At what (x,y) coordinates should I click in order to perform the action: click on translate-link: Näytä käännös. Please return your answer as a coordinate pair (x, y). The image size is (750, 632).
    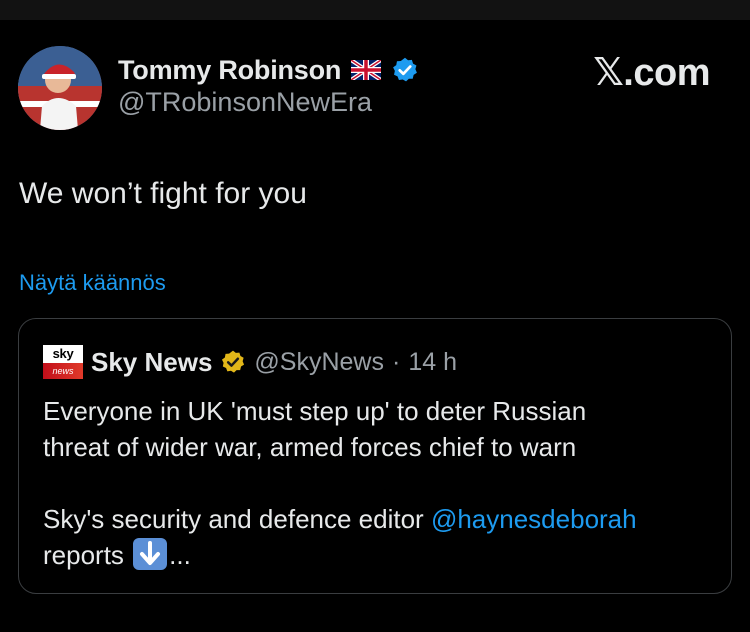
    Looking at the image, I should click on (92, 283).